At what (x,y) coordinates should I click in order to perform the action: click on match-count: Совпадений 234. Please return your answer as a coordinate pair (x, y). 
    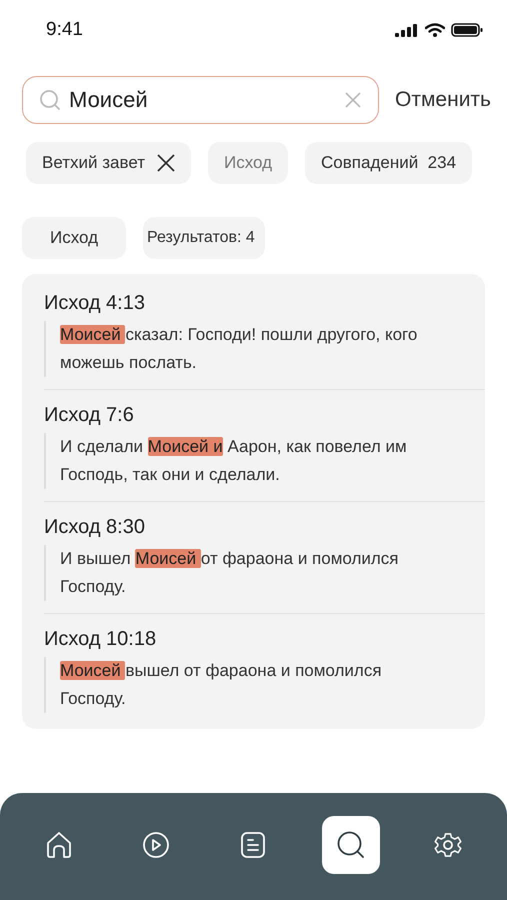
    Looking at the image, I should click on (388, 163).